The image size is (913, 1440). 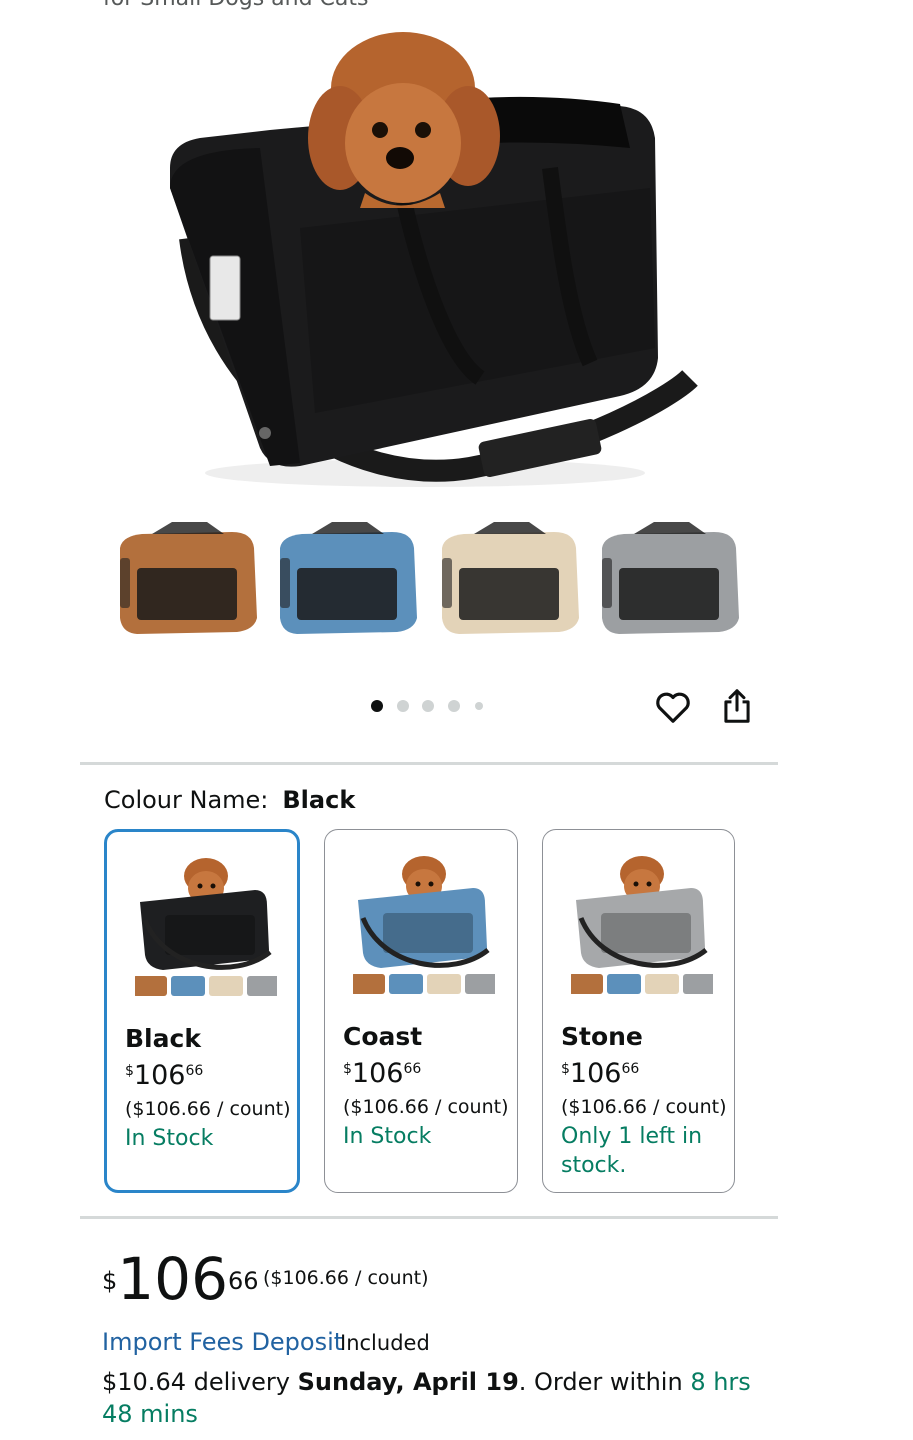 I want to click on main-price: $10666, so click(x=180, y=1279).